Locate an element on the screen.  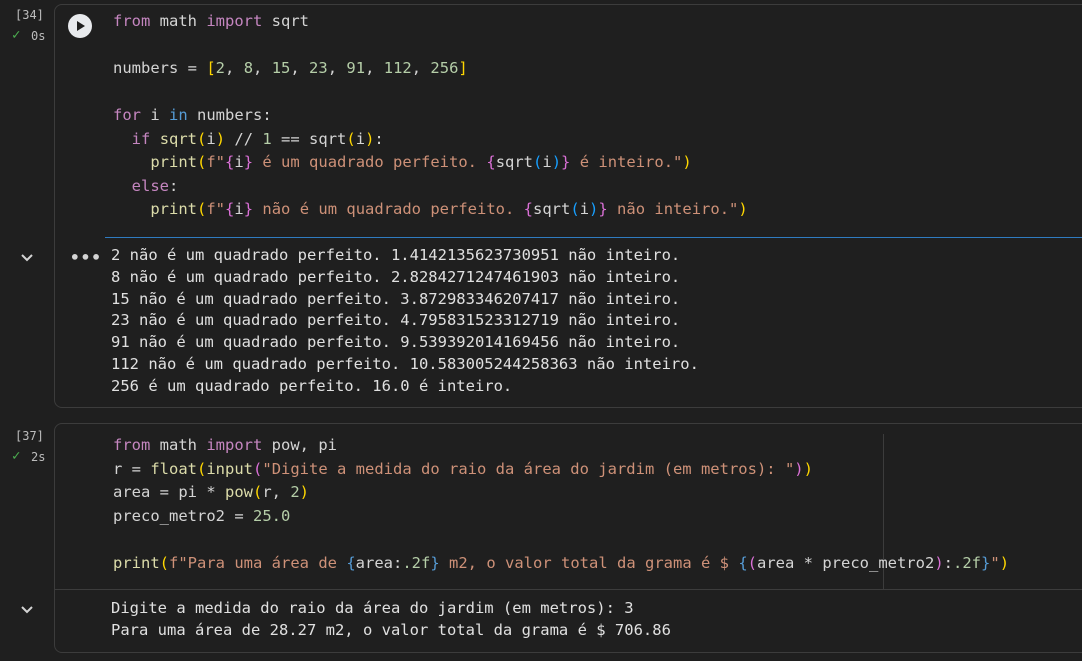
code-token: 15 is located at coordinates (281, 68).